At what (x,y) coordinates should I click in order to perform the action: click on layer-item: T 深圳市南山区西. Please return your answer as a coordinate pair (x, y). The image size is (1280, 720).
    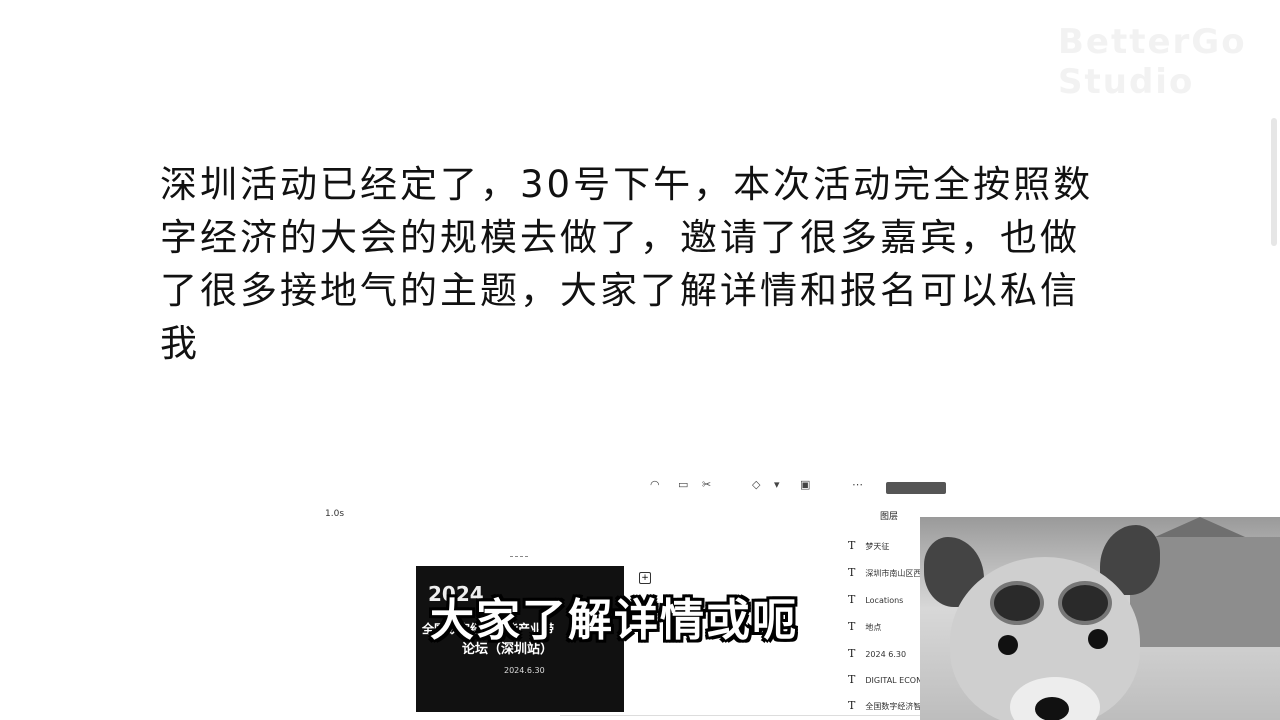
    Looking at the image, I should click on (888, 573).